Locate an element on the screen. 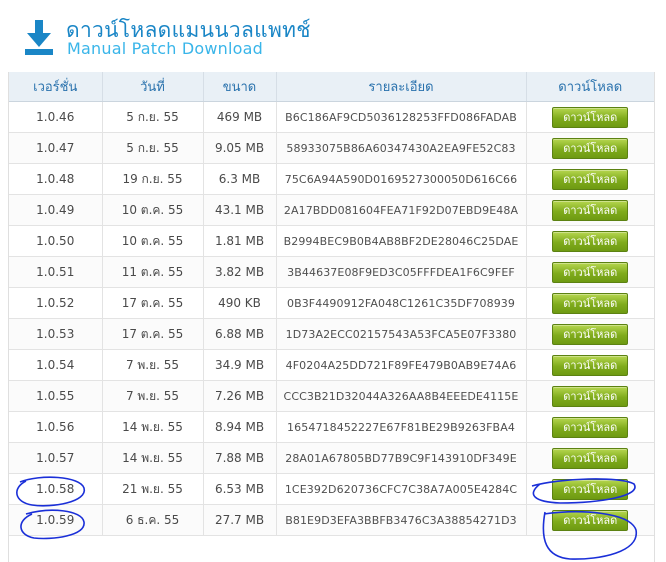 The image size is (666, 562). version-cell: 1.0.51 is located at coordinates (56, 272).